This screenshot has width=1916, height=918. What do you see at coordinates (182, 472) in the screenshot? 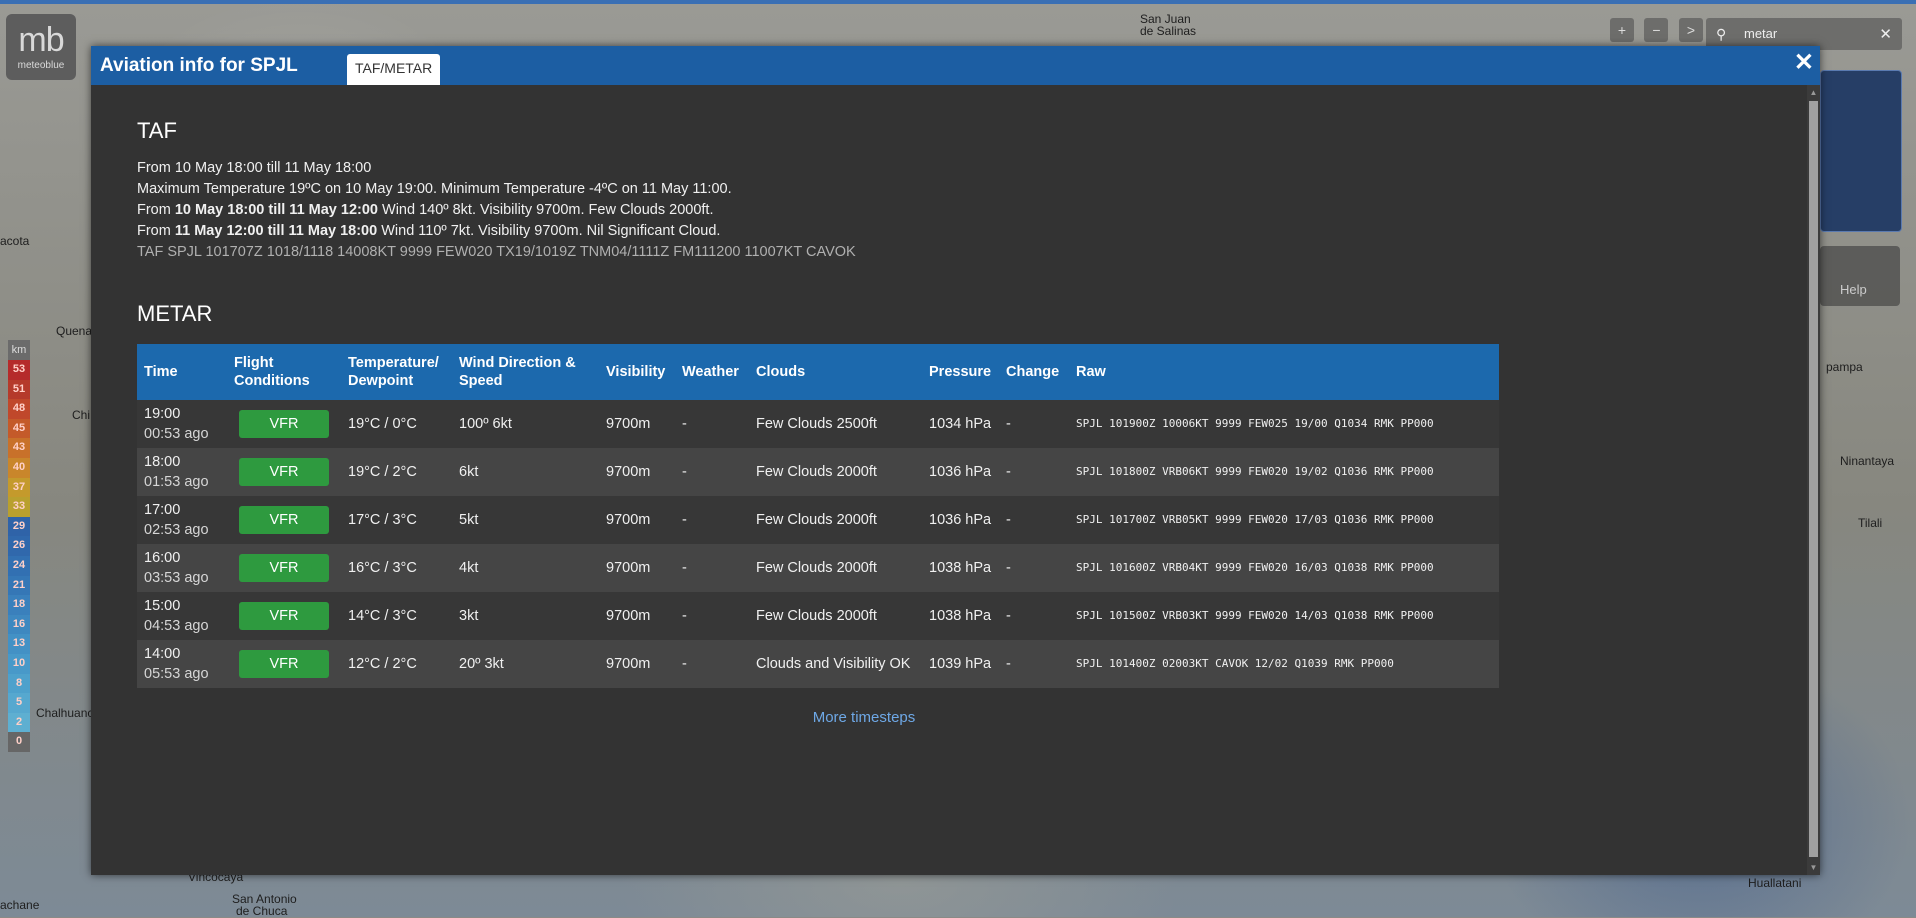
I see `cell-time: 18:00 01:53 ago` at bounding box center [182, 472].